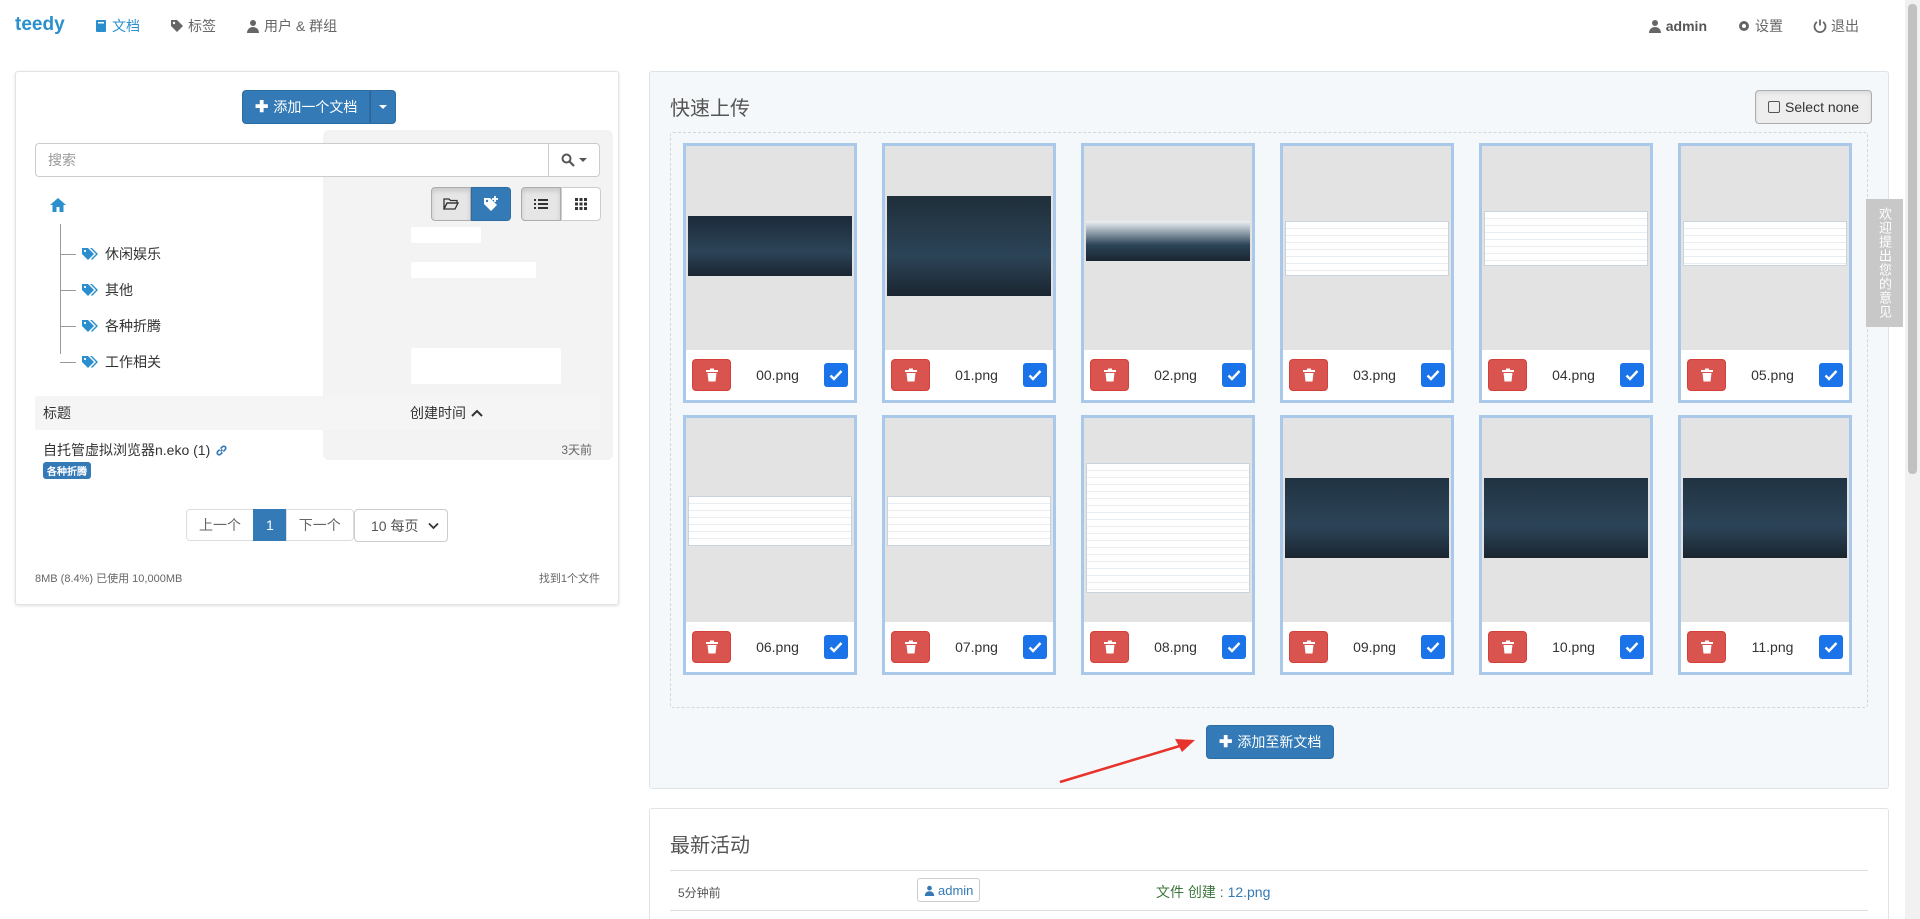 Image resolution: width=1920 pixels, height=919 pixels. What do you see at coordinates (1765, 273) in the screenshot?
I see `file-thumbnail-card: 05.png` at bounding box center [1765, 273].